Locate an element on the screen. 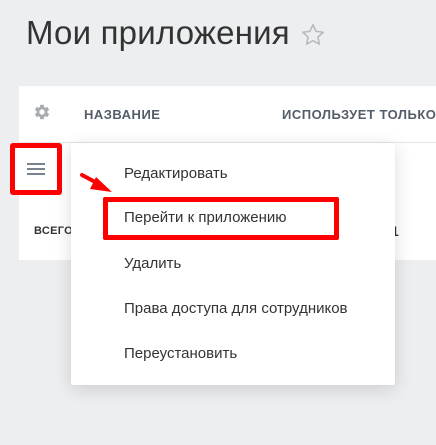 The width and height of the screenshot is (436, 445). star-outline-icon is located at coordinates (313, 35).